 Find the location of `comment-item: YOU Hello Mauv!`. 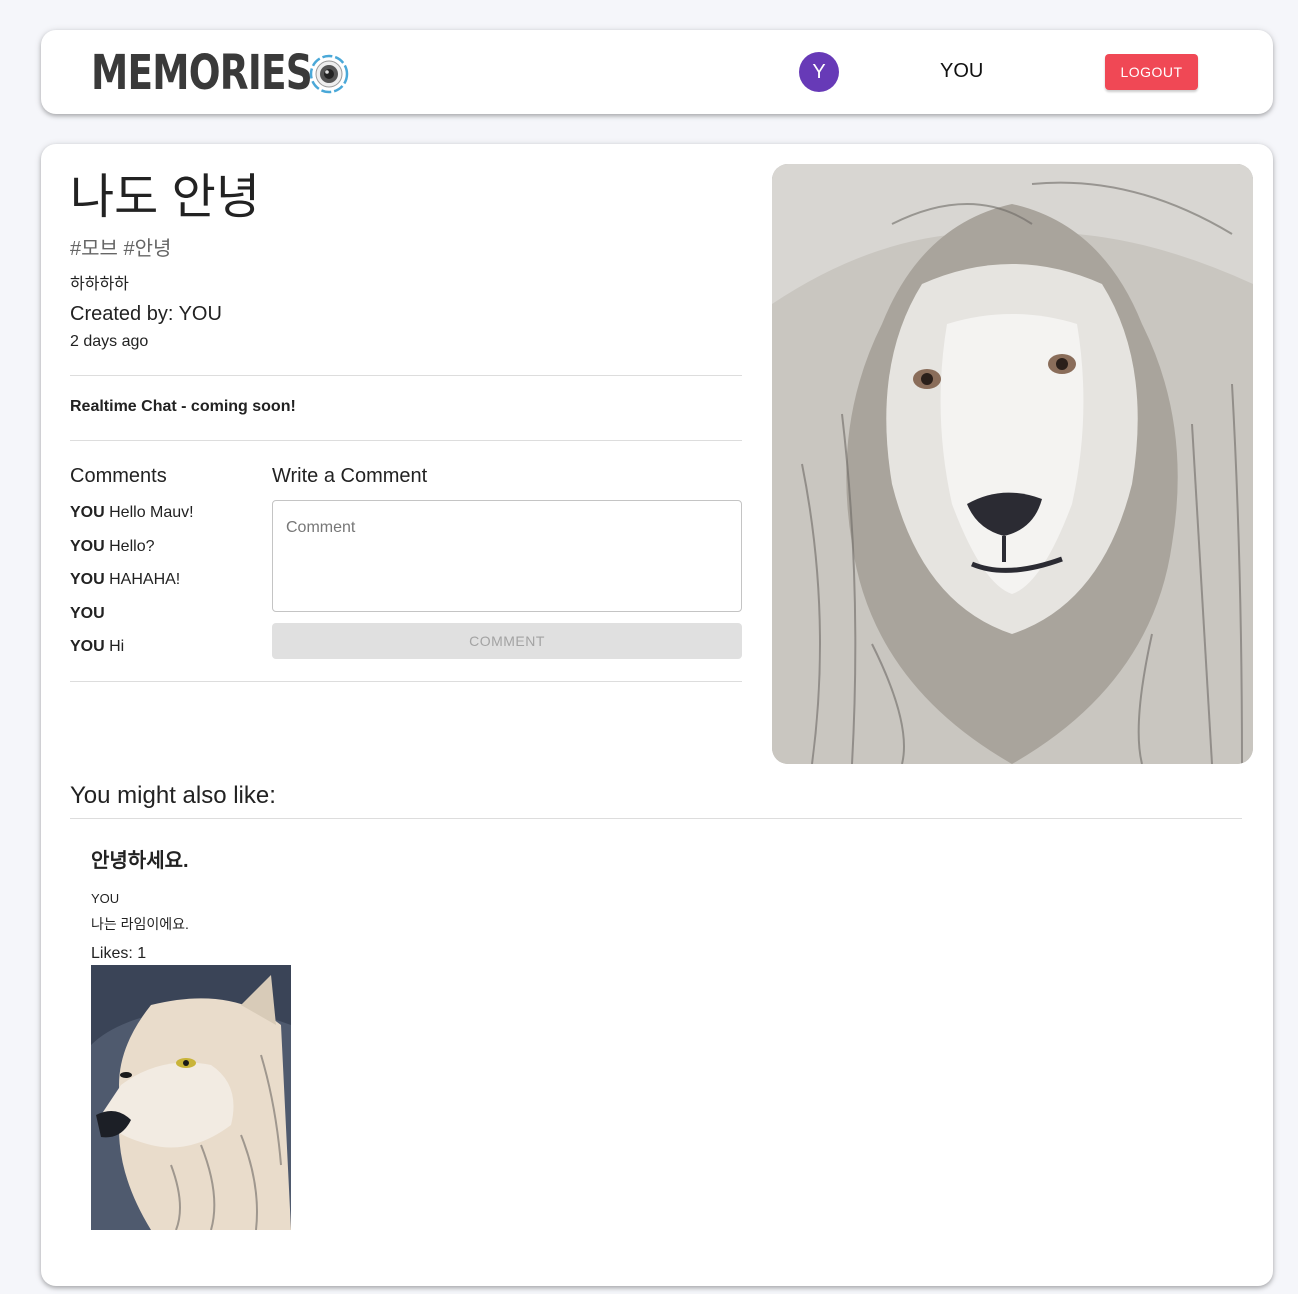

comment-item: YOU Hello Mauv! is located at coordinates (165, 521).